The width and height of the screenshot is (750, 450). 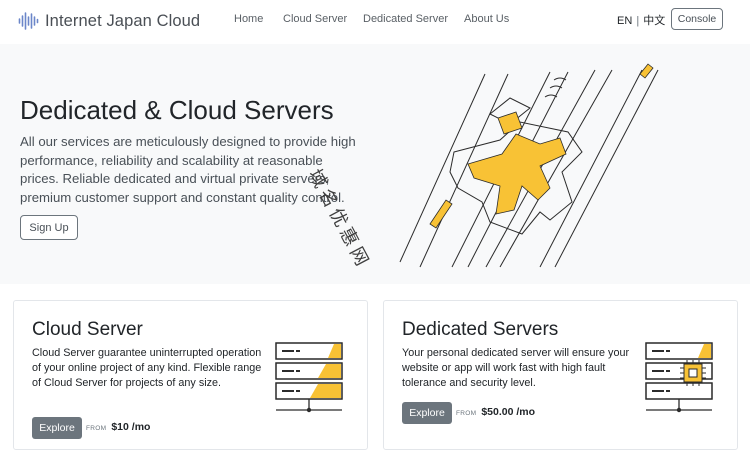 I want to click on nav-home: Home, so click(x=248, y=19).